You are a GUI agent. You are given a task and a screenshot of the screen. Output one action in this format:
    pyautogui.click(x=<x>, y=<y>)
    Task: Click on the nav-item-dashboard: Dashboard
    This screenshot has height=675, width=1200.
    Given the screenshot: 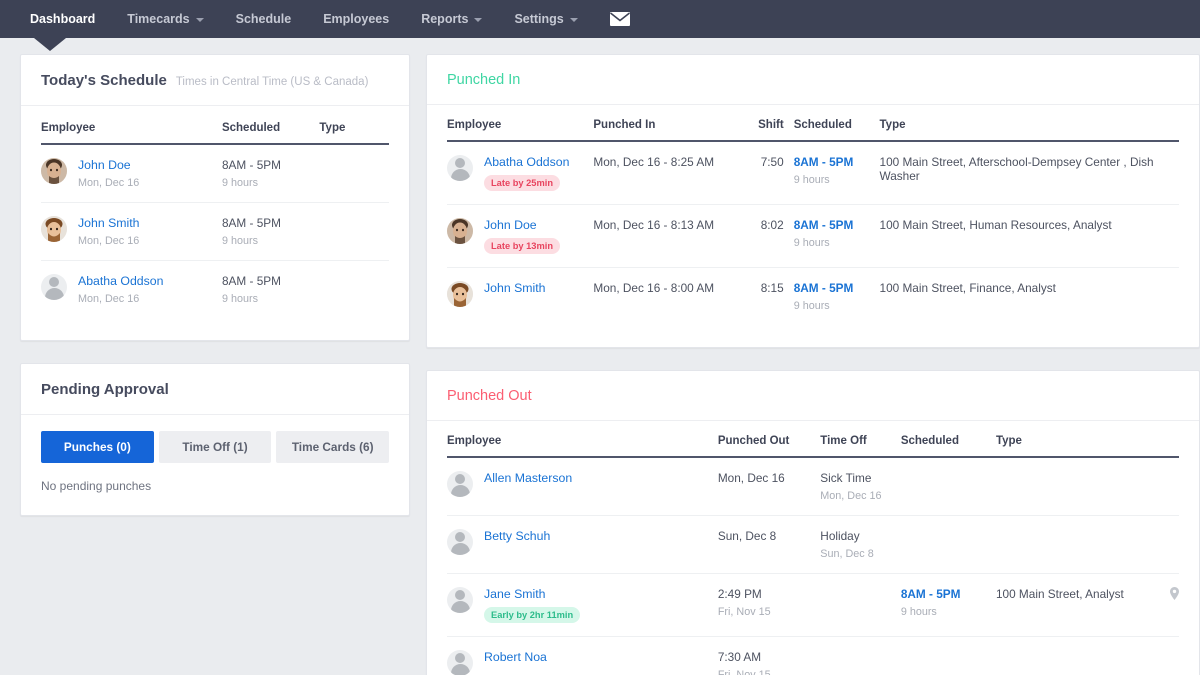 What is the action you would take?
    pyautogui.click(x=62, y=19)
    